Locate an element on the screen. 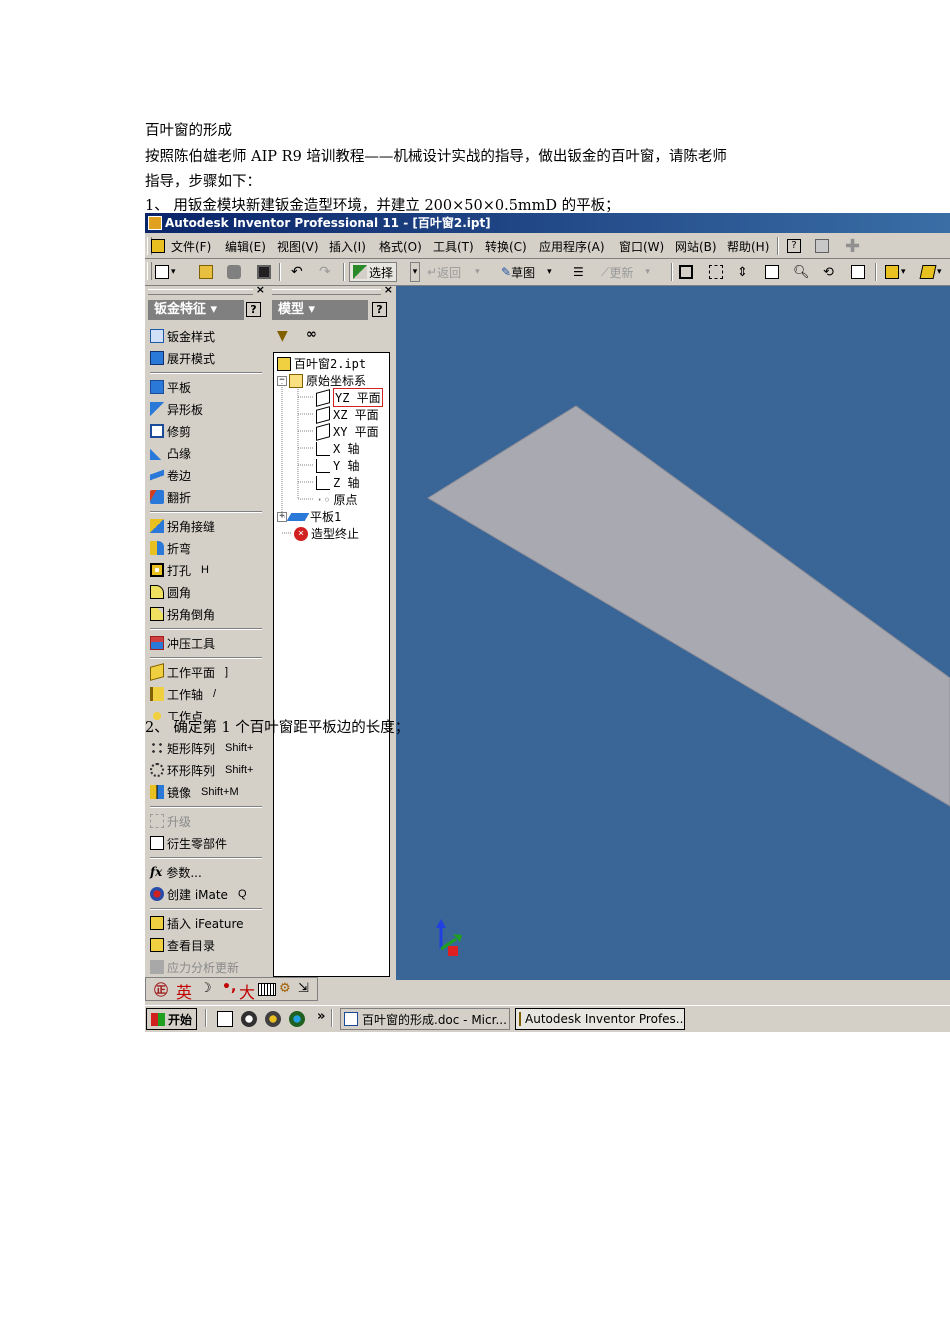  undo-button: ↶ is located at coordinates (297, 272).